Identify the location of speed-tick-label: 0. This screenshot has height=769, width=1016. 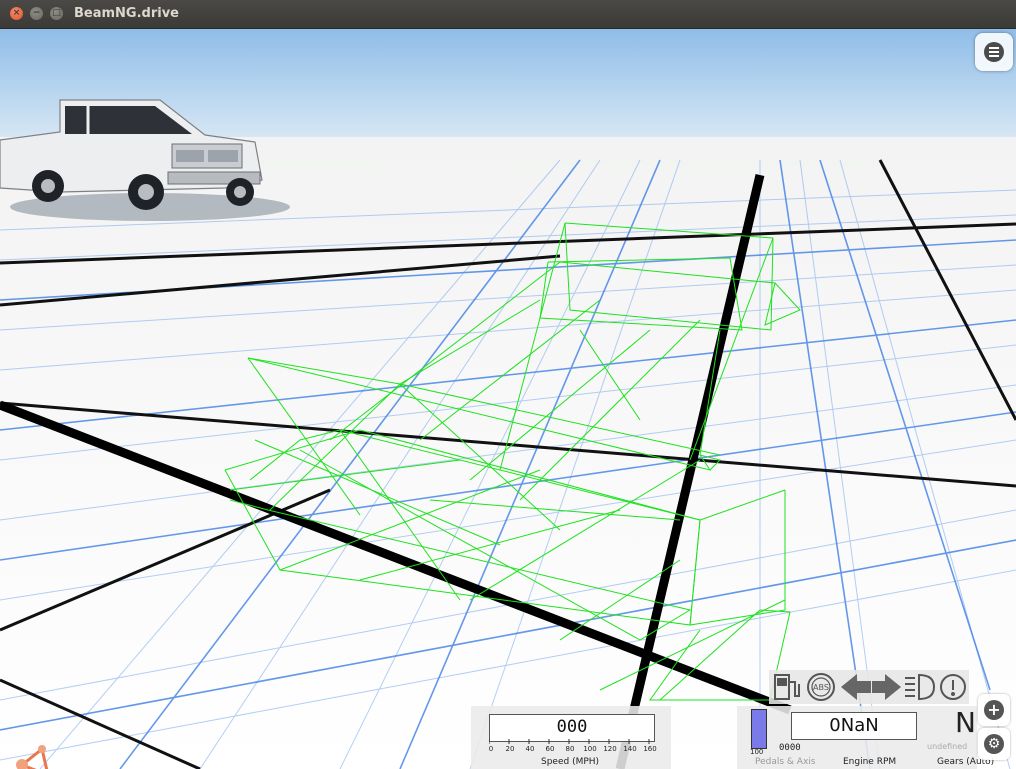
(491, 749).